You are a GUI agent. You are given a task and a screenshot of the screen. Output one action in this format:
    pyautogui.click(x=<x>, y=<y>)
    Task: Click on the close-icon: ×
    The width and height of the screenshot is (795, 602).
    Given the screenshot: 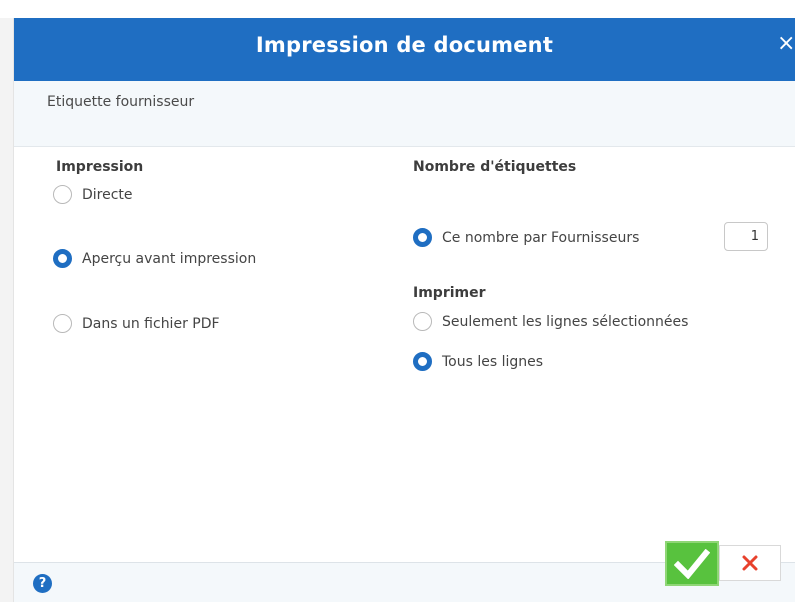 What is the action you would take?
    pyautogui.click(x=786, y=44)
    